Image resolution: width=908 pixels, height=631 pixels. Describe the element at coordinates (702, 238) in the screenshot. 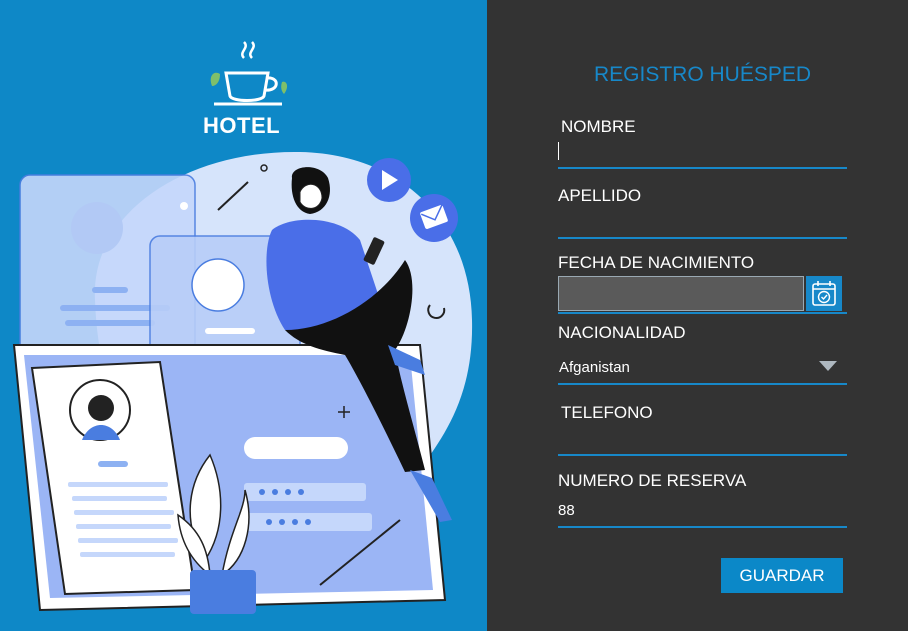

I see `apellido-underline` at that location.